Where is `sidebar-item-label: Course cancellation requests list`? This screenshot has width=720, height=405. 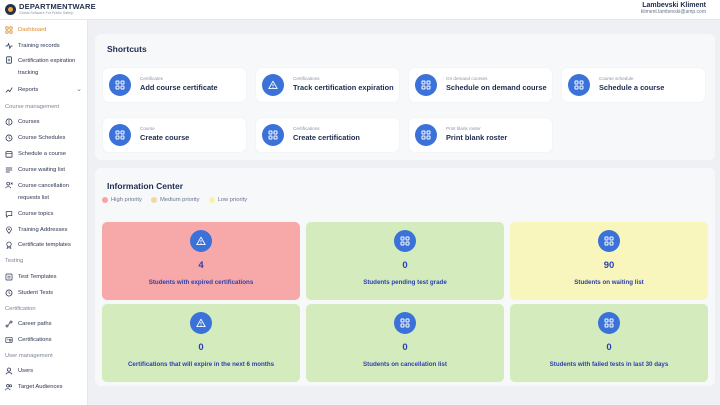 sidebar-item-label: Course cancellation requests list is located at coordinates (43, 192).